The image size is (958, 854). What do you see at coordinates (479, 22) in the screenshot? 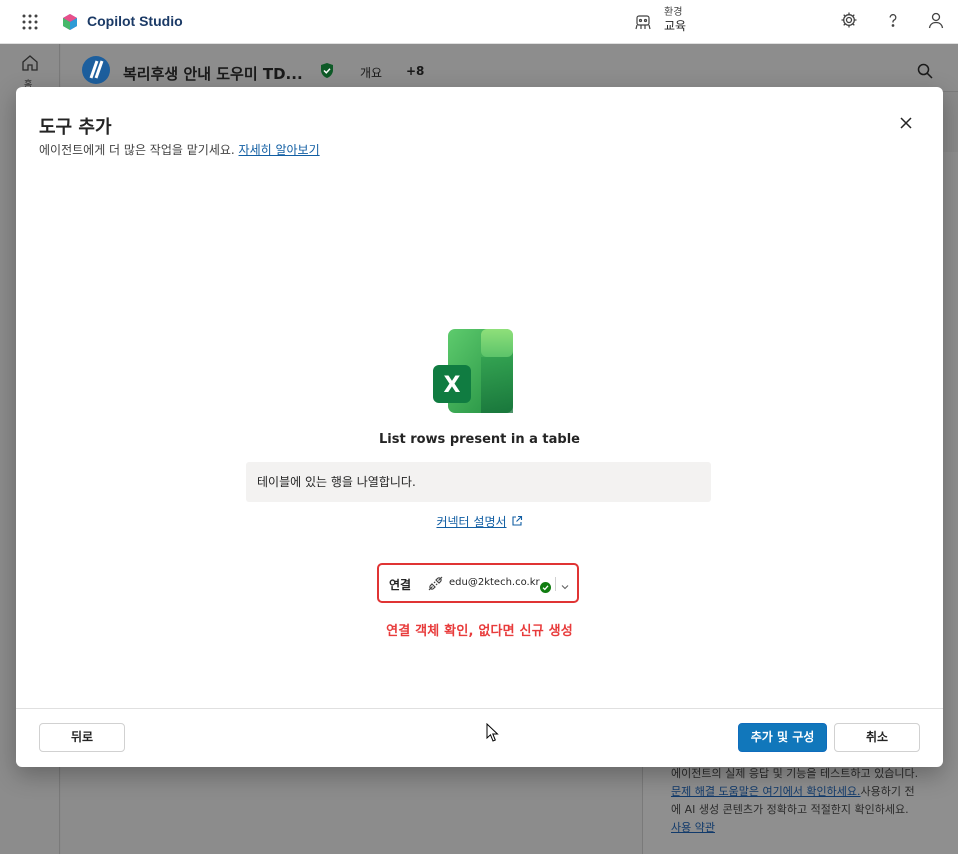
I see `top-bar: Copilot Studio 환경 교육` at bounding box center [479, 22].